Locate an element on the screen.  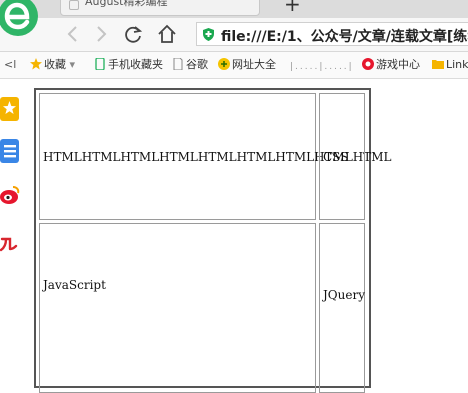
table-cell: CSS is located at coordinates (342, 156).